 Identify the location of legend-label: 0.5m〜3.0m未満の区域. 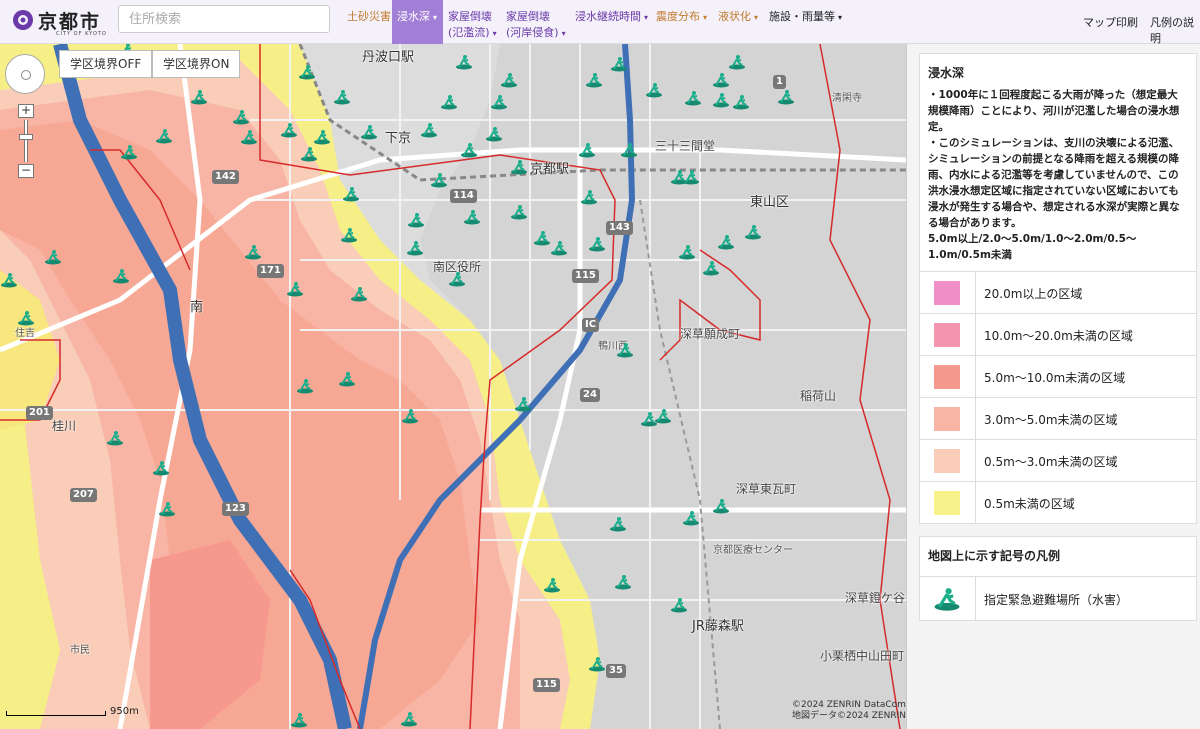
(1051, 462).